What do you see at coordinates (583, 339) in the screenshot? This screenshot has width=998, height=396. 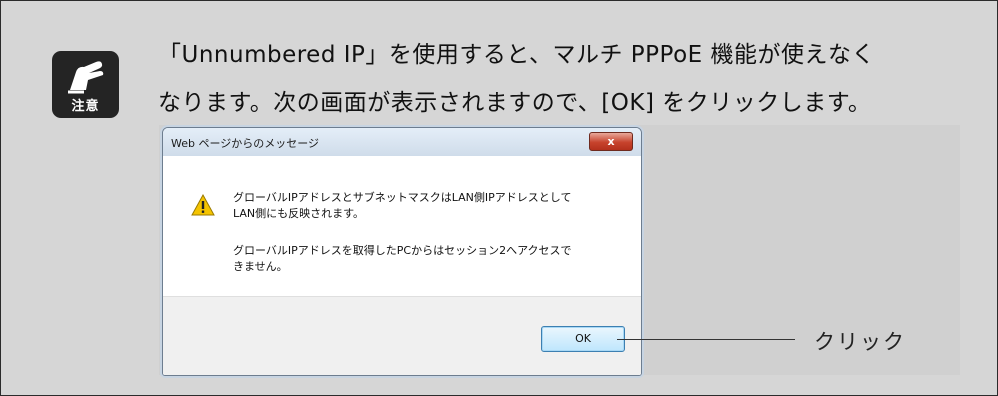 I see `ok-button: OK` at bounding box center [583, 339].